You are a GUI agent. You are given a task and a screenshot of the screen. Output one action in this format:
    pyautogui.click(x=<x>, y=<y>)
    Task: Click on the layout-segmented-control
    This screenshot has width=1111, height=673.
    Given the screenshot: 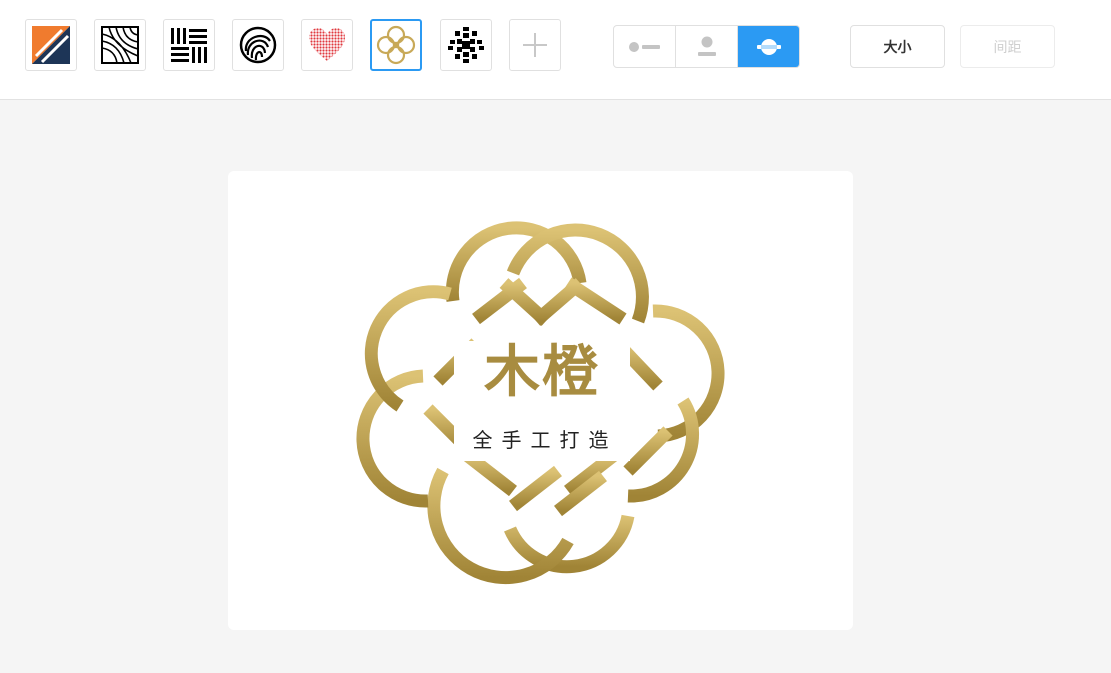 What is the action you would take?
    pyautogui.click(x=706, y=46)
    